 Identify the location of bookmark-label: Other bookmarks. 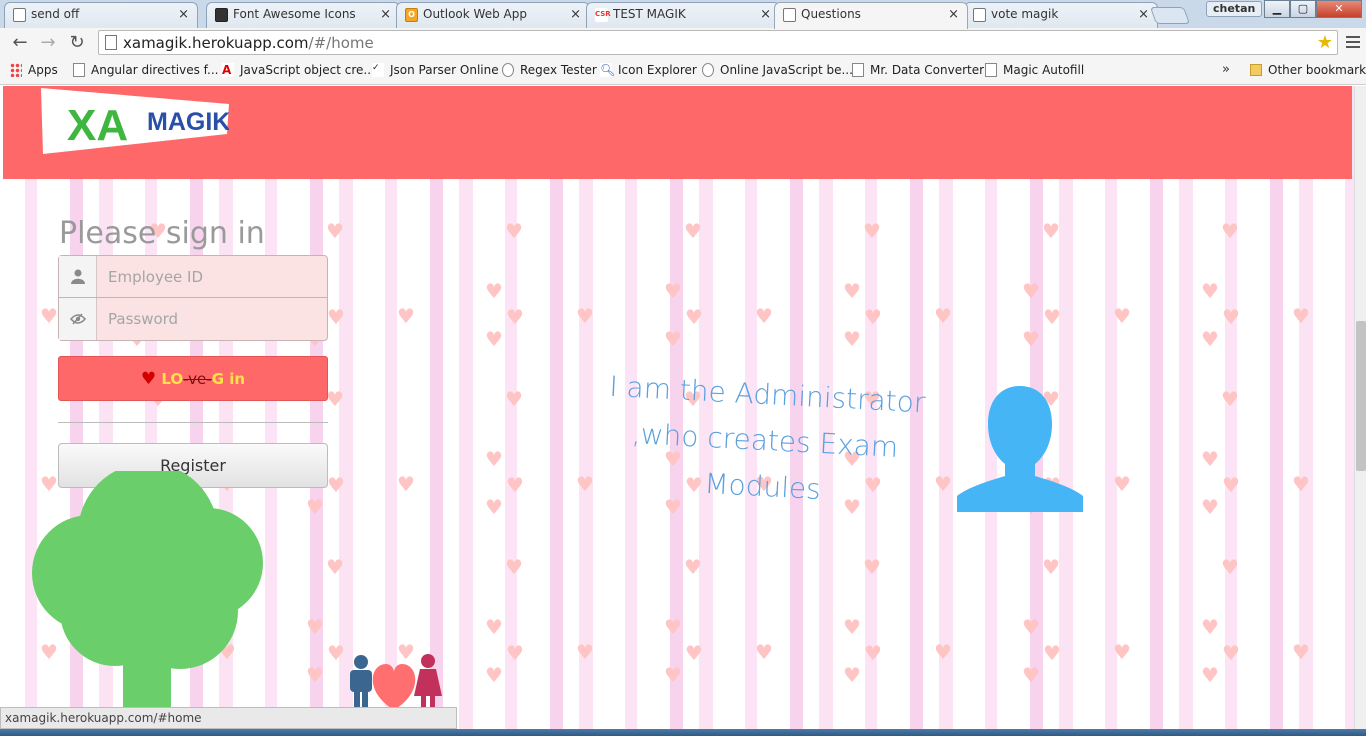
(1317, 70).